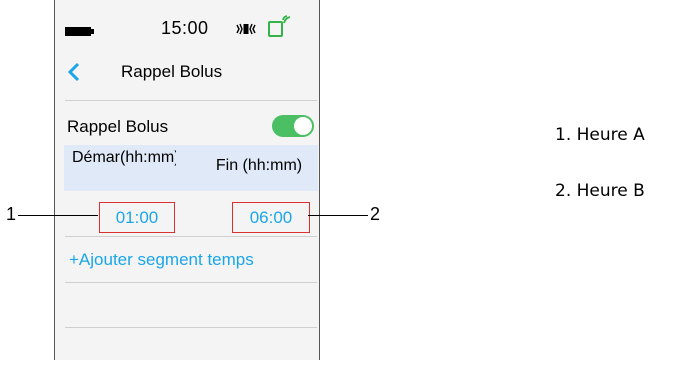 This screenshot has height=370, width=678. What do you see at coordinates (293, 126) in the screenshot?
I see `reminder-toggle` at bounding box center [293, 126].